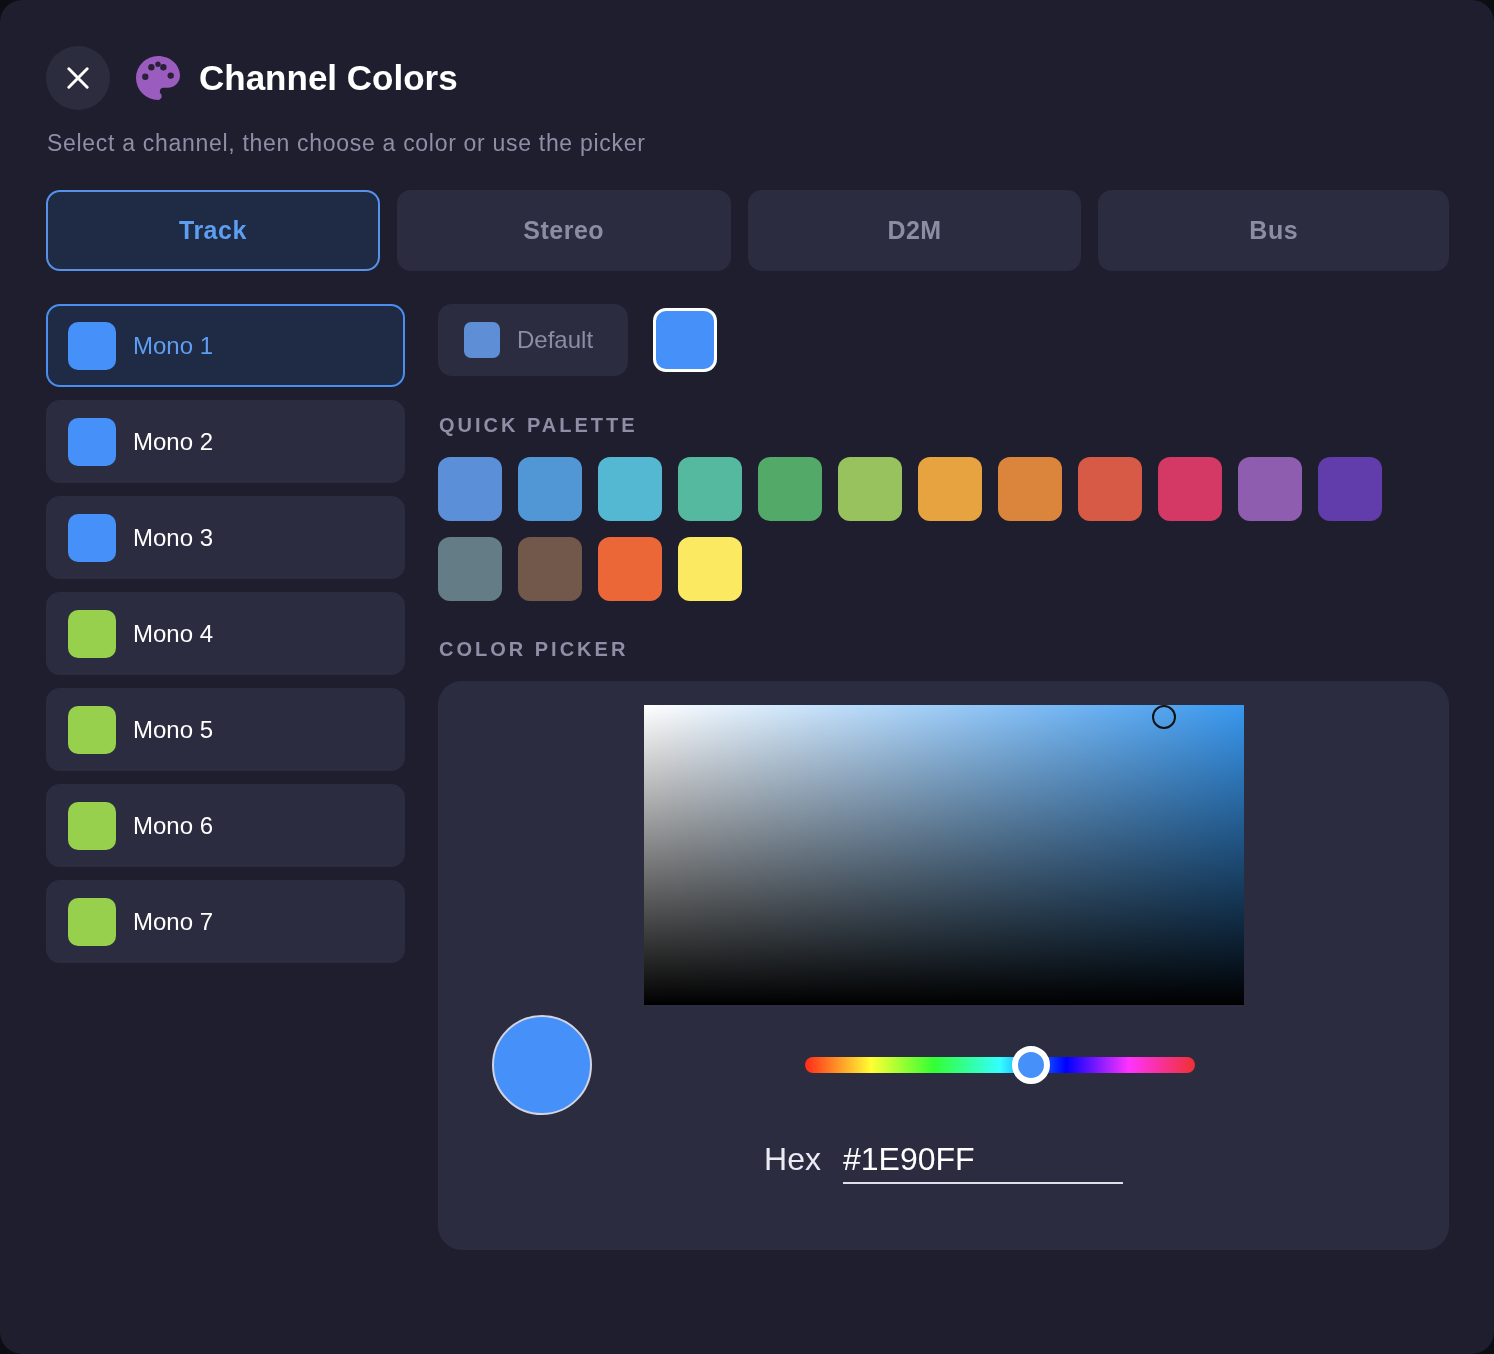 Image resolution: width=1494 pixels, height=1354 pixels. Describe the element at coordinates (225, 921) in the screenshot. I see `channel-item: Mono 7` at that location.